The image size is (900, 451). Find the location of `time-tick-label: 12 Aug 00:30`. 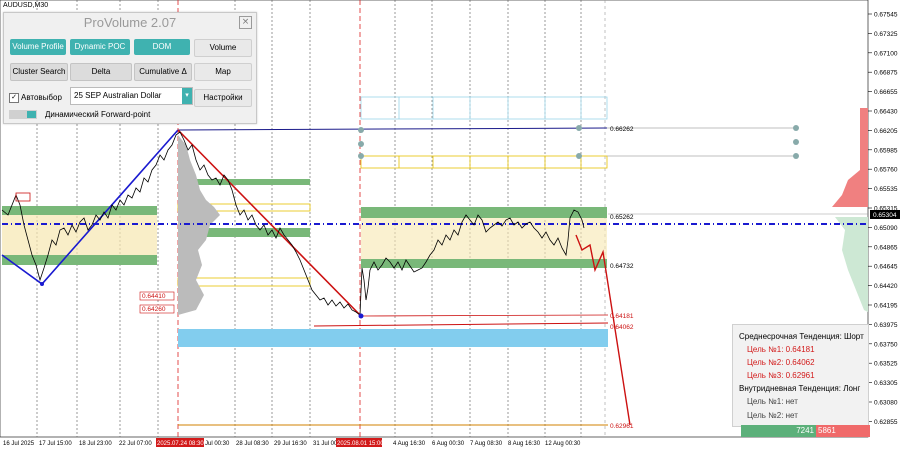

time-tick-label: 12 Aug 00:30 is located at coordinates (563, 444).